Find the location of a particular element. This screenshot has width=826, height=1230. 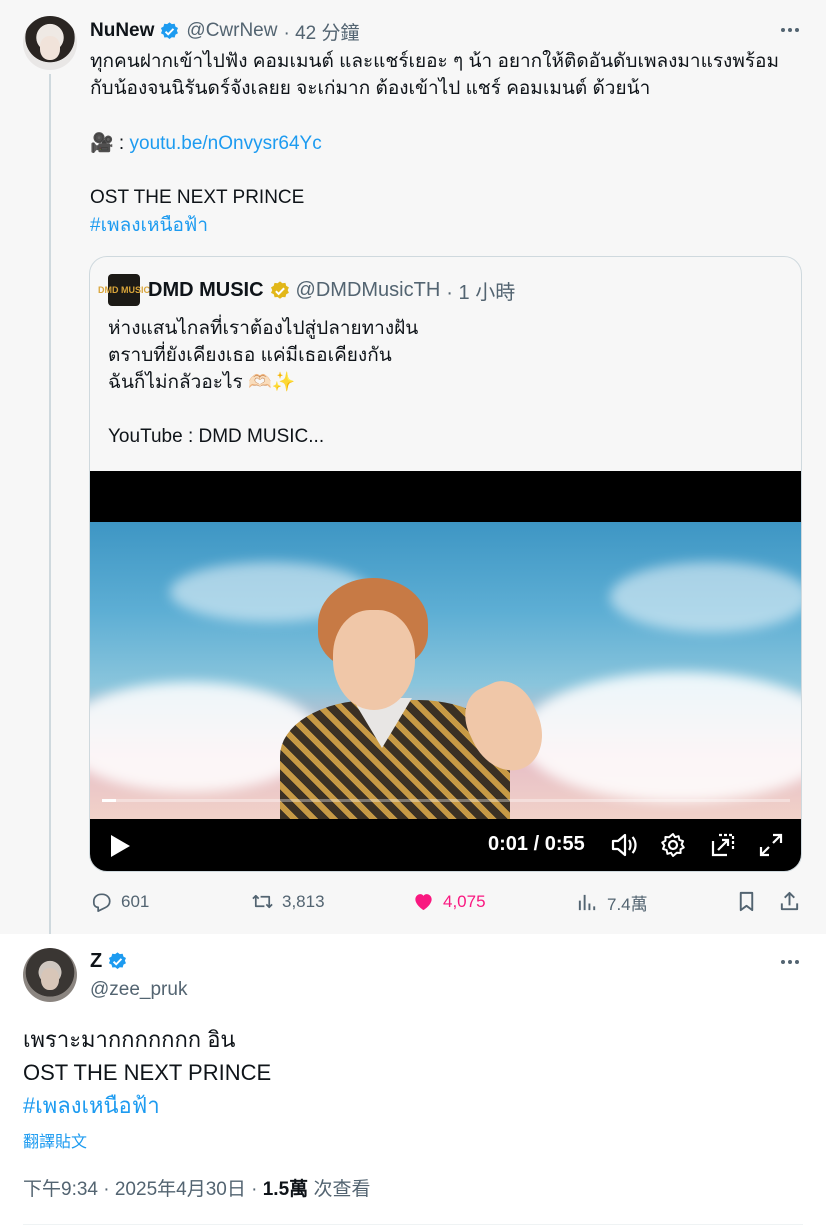

video-time: 0:01 / 0:55 is located at coordinates (536, 844).